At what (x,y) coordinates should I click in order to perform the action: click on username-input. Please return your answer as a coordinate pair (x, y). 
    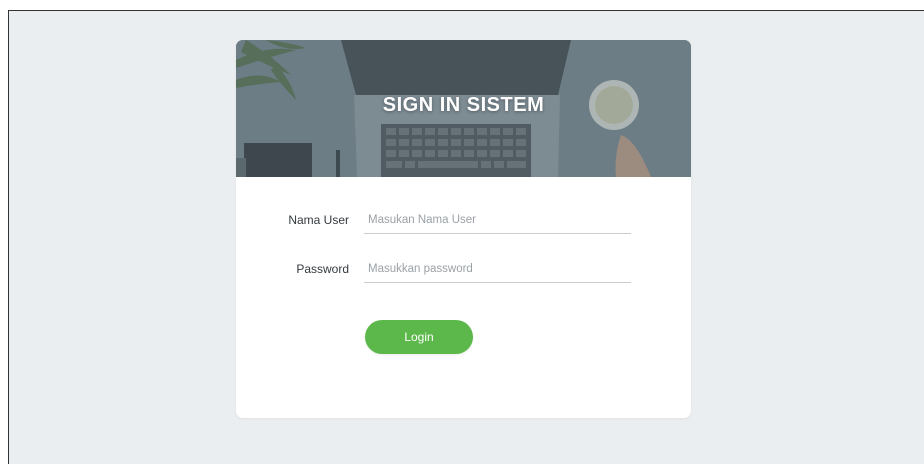
    Looking at the image, I should click on (497, 220).